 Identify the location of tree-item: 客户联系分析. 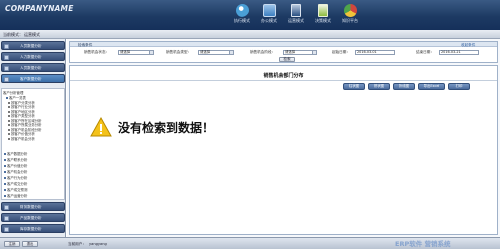
(15, 159).